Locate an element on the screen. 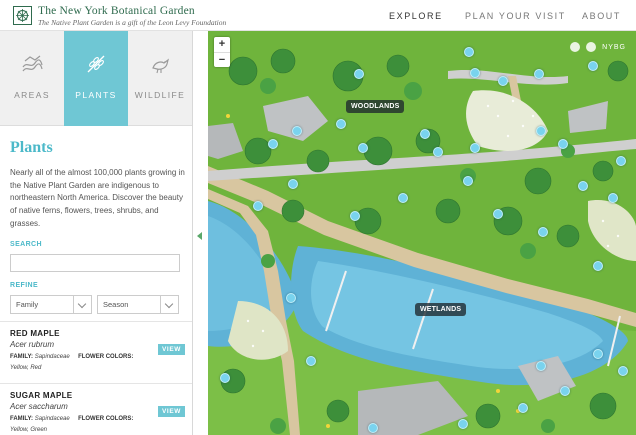  family-select: Family is located at coordinates (51, 304).